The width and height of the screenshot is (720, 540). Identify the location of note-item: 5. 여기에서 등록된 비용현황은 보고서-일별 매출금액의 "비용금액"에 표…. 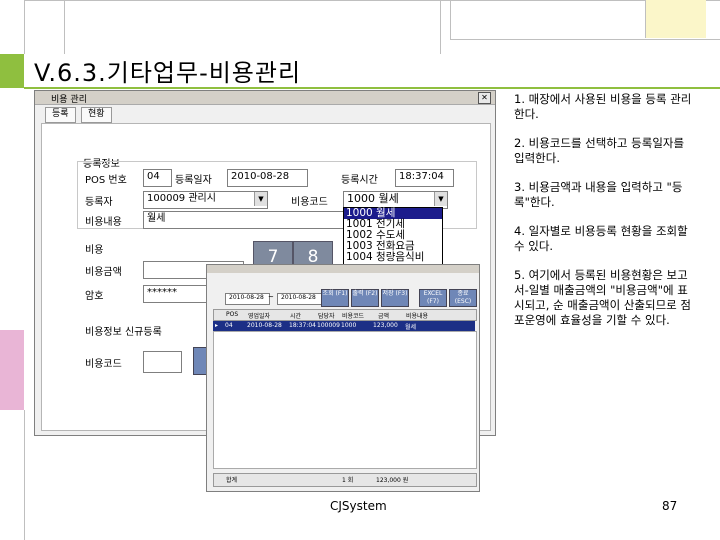
(602, 297).